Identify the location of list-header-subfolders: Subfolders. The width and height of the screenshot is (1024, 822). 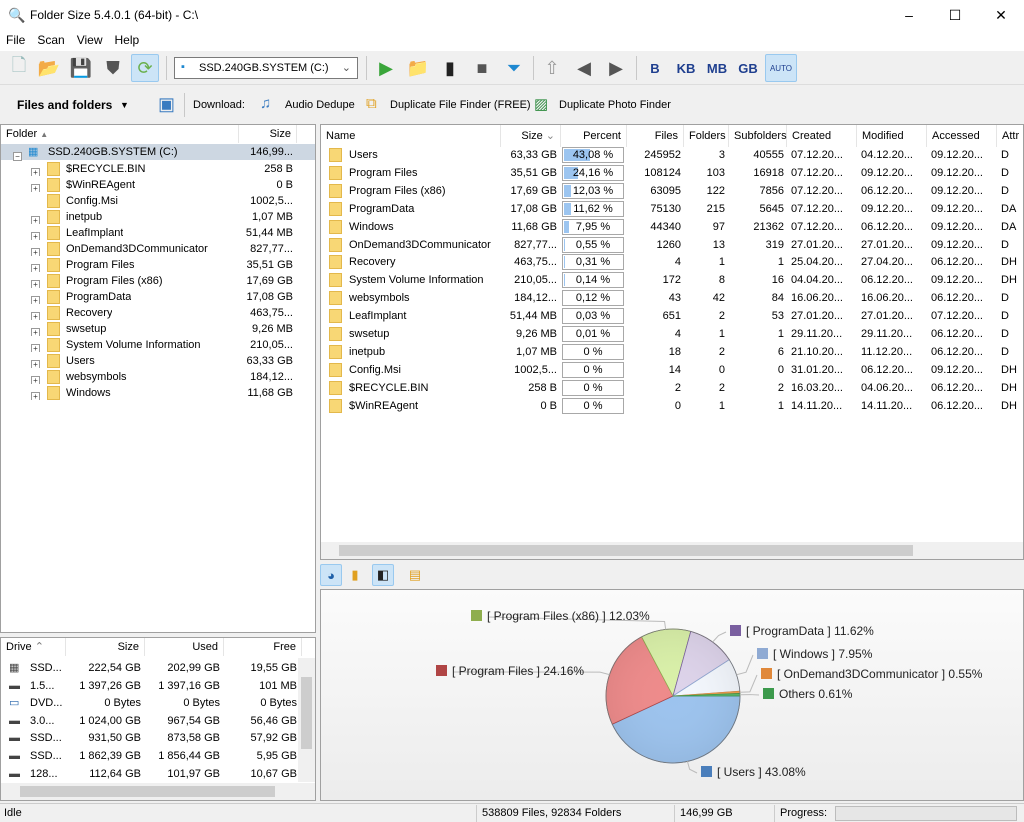
(758, 136).